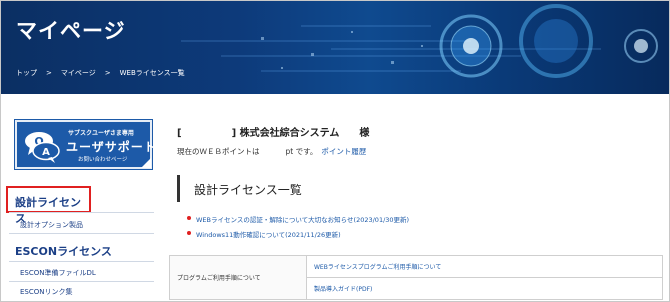 This screenshot has width=670, height=302. What do you see at coordinates (46, 292) in the screenshot?
I see `sidebar-item-escon-links: ESCONリンク集` at bounding box center [46, 292].